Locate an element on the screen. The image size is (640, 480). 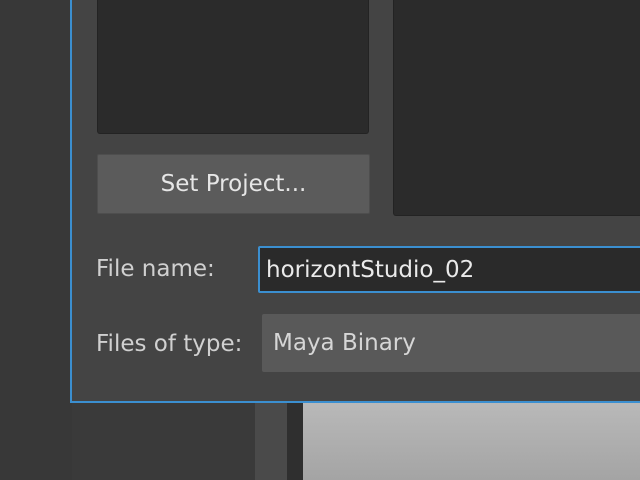
background-panel-strip is located at coordinates (271, 441).